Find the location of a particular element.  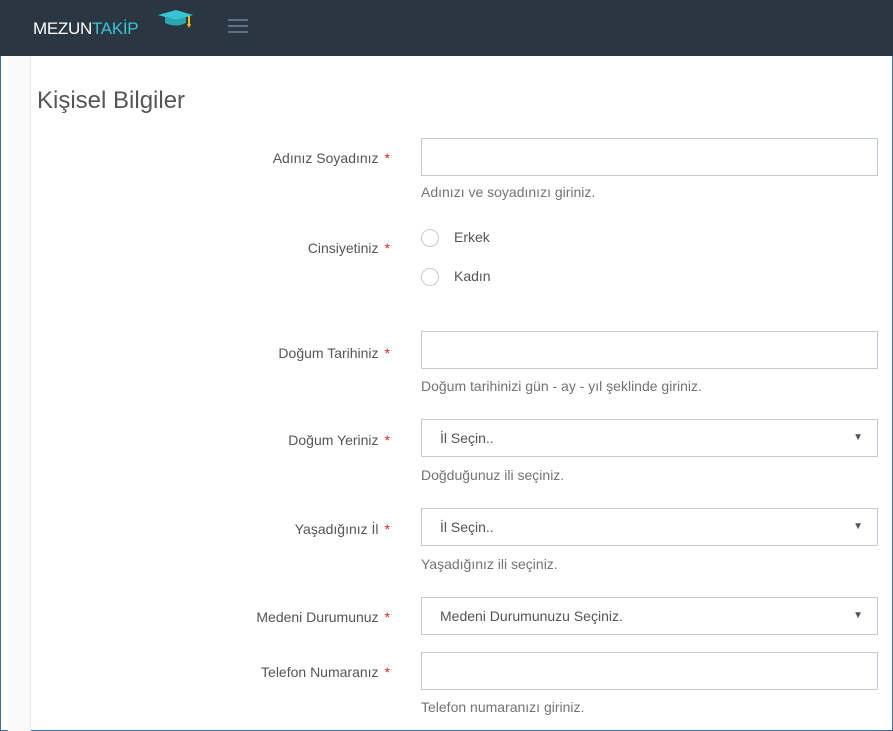

gender-label-text: Cinsiyetiniz is located at coordinates (343, 248).